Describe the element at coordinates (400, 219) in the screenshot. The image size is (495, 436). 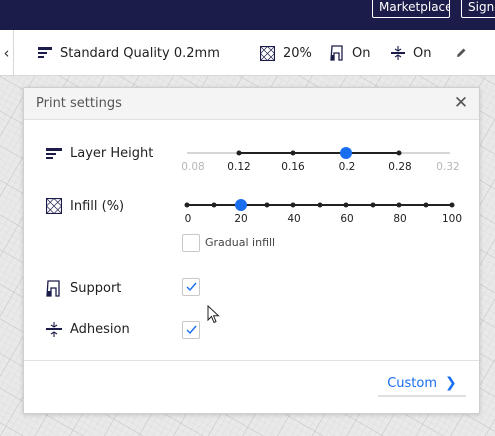
I see `infill-tick-label: 80` at that location.